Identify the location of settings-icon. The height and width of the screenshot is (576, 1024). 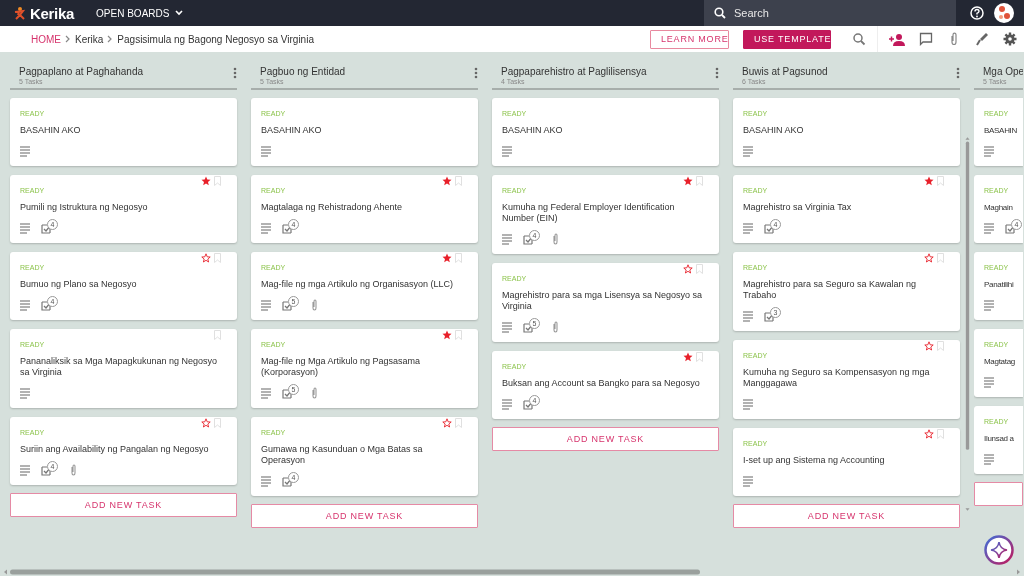
(1010, 39).